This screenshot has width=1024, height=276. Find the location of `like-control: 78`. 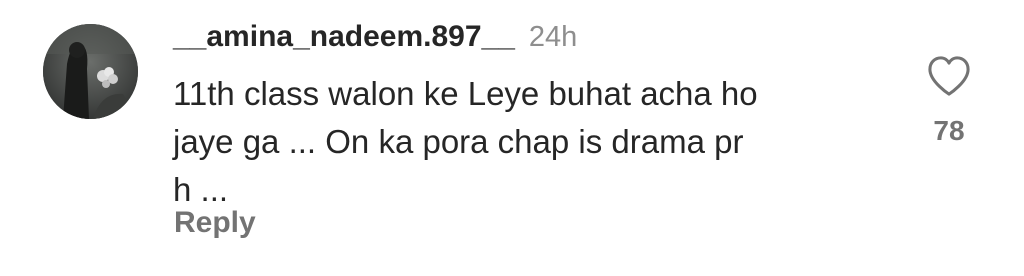

like-control: 78 is located at coordinates (949, 102).